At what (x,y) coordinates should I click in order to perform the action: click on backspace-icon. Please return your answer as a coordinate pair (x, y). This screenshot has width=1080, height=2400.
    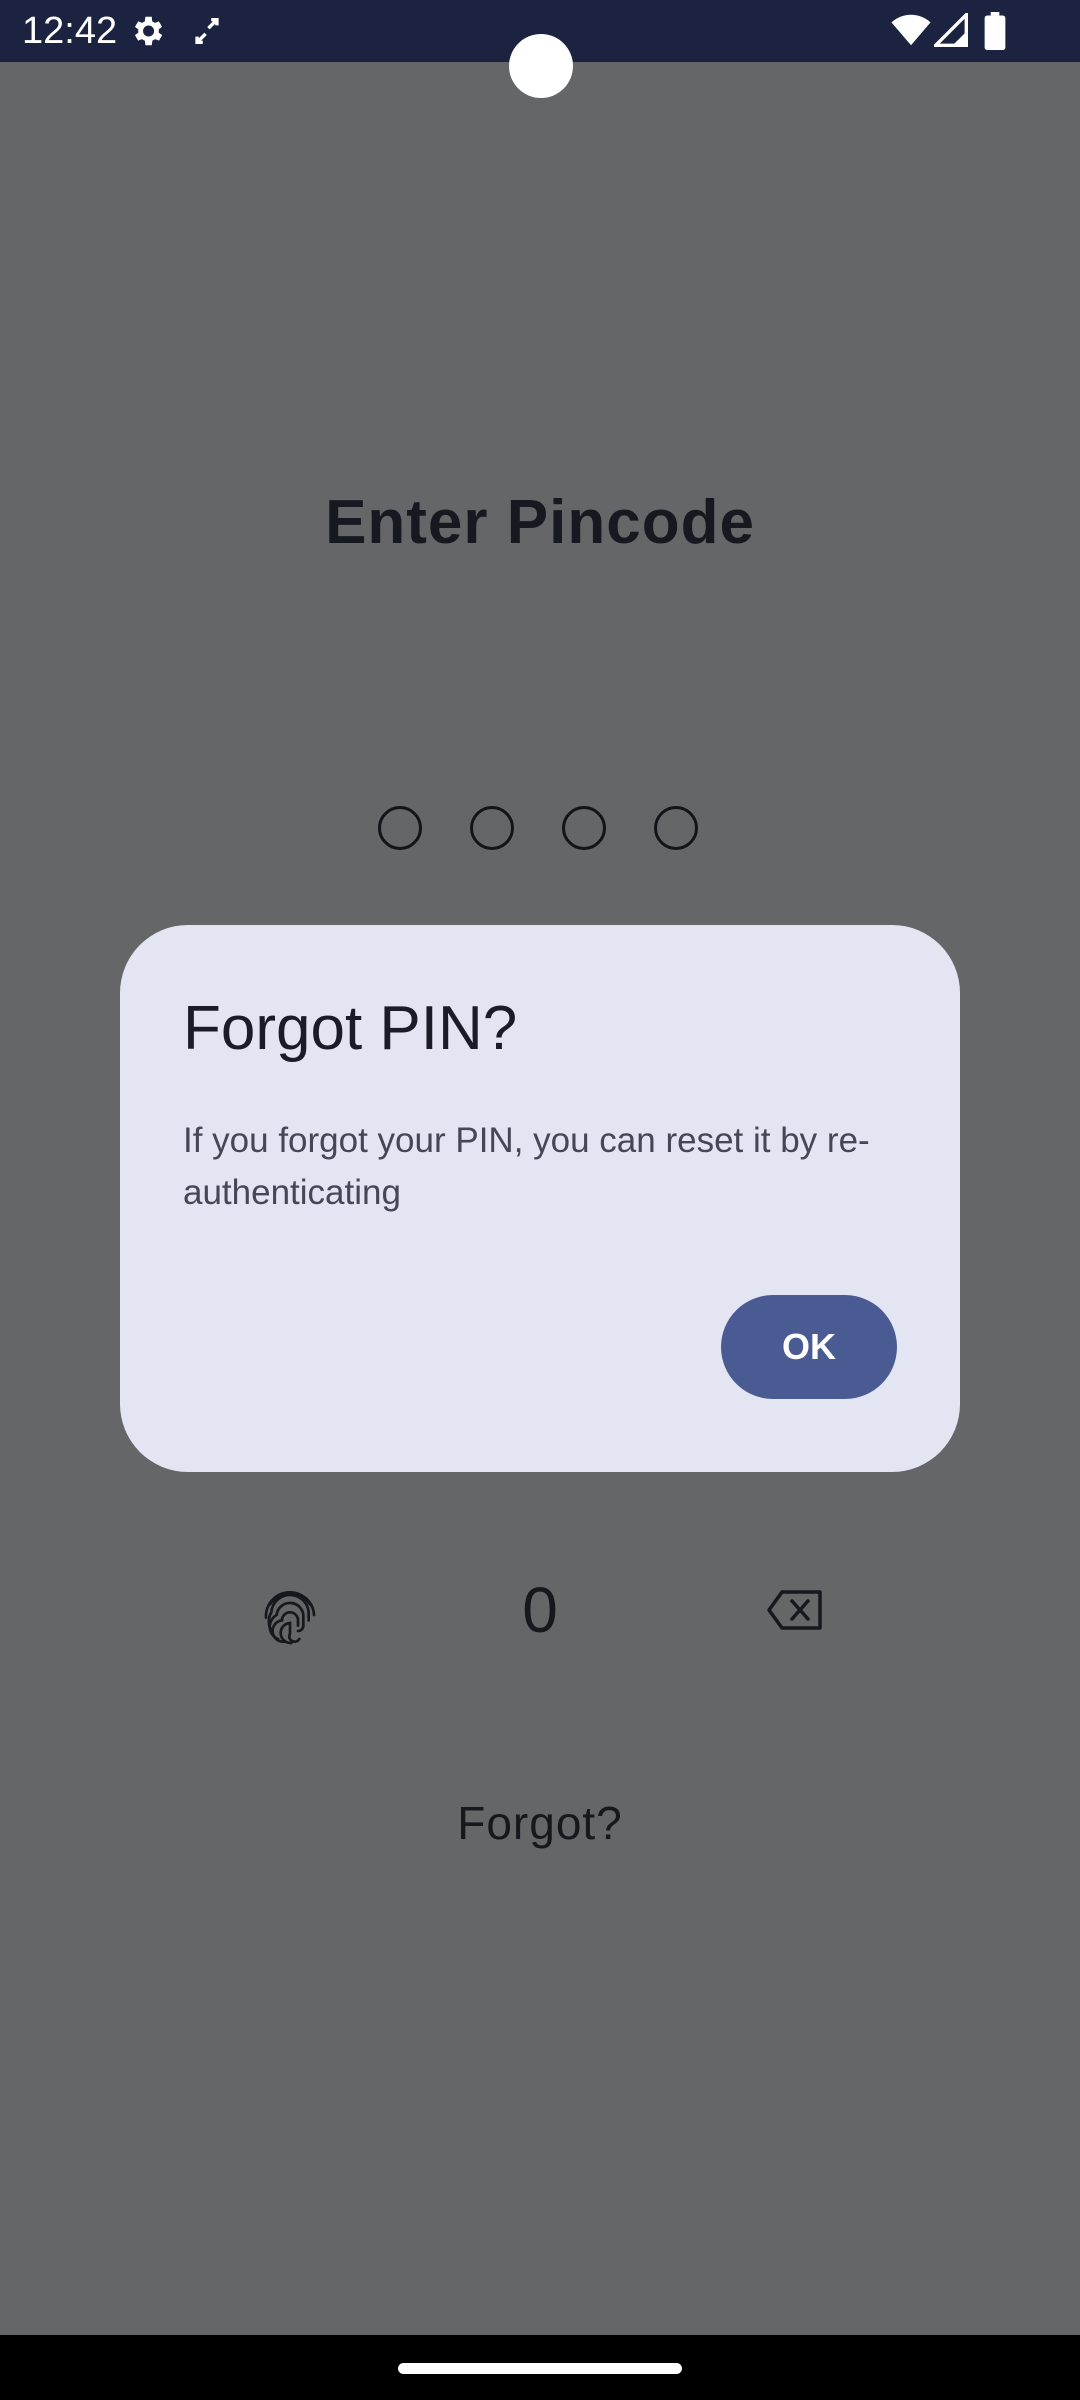
    Looking at the image, I should click on (794, 1610).